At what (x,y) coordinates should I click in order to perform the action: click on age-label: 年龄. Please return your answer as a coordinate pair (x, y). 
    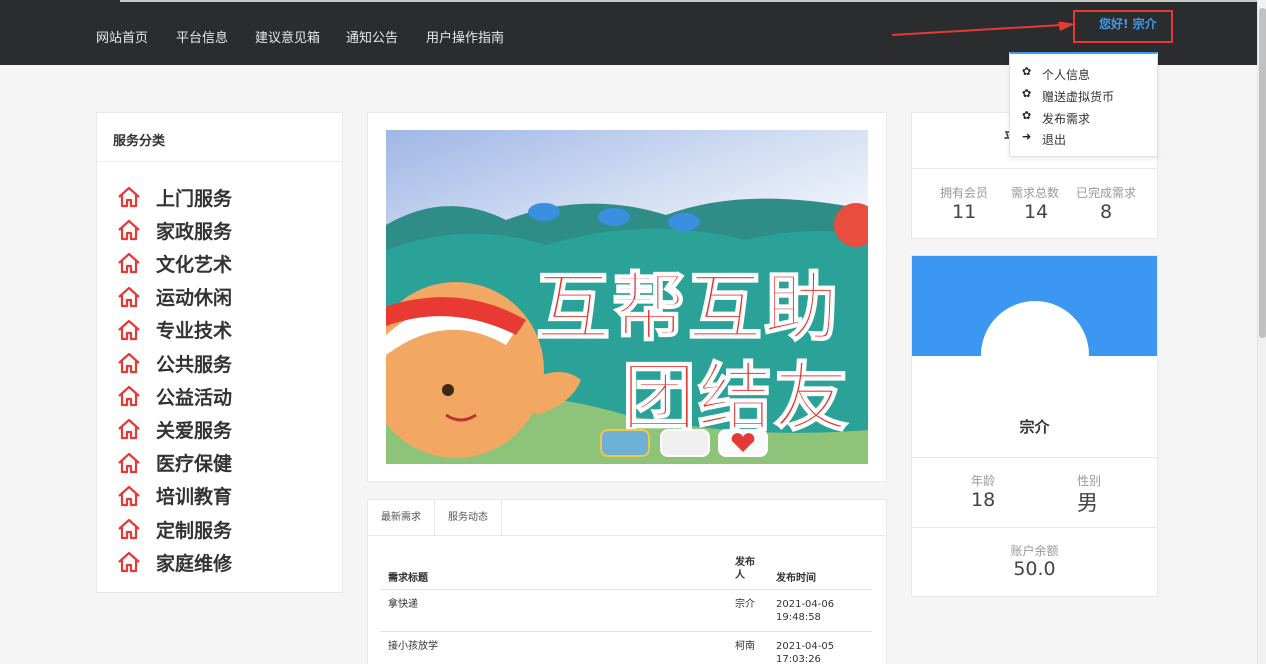
    Looking at the image, I should click on (983, 481).